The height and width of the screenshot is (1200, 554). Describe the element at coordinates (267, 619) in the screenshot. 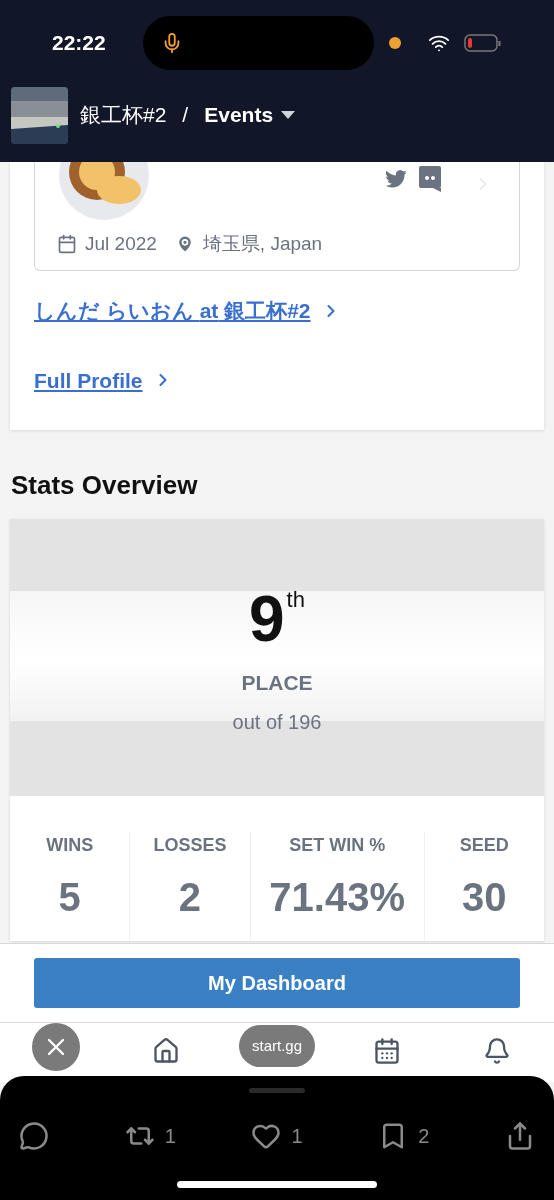

I see `placement-number: 9` at that location.